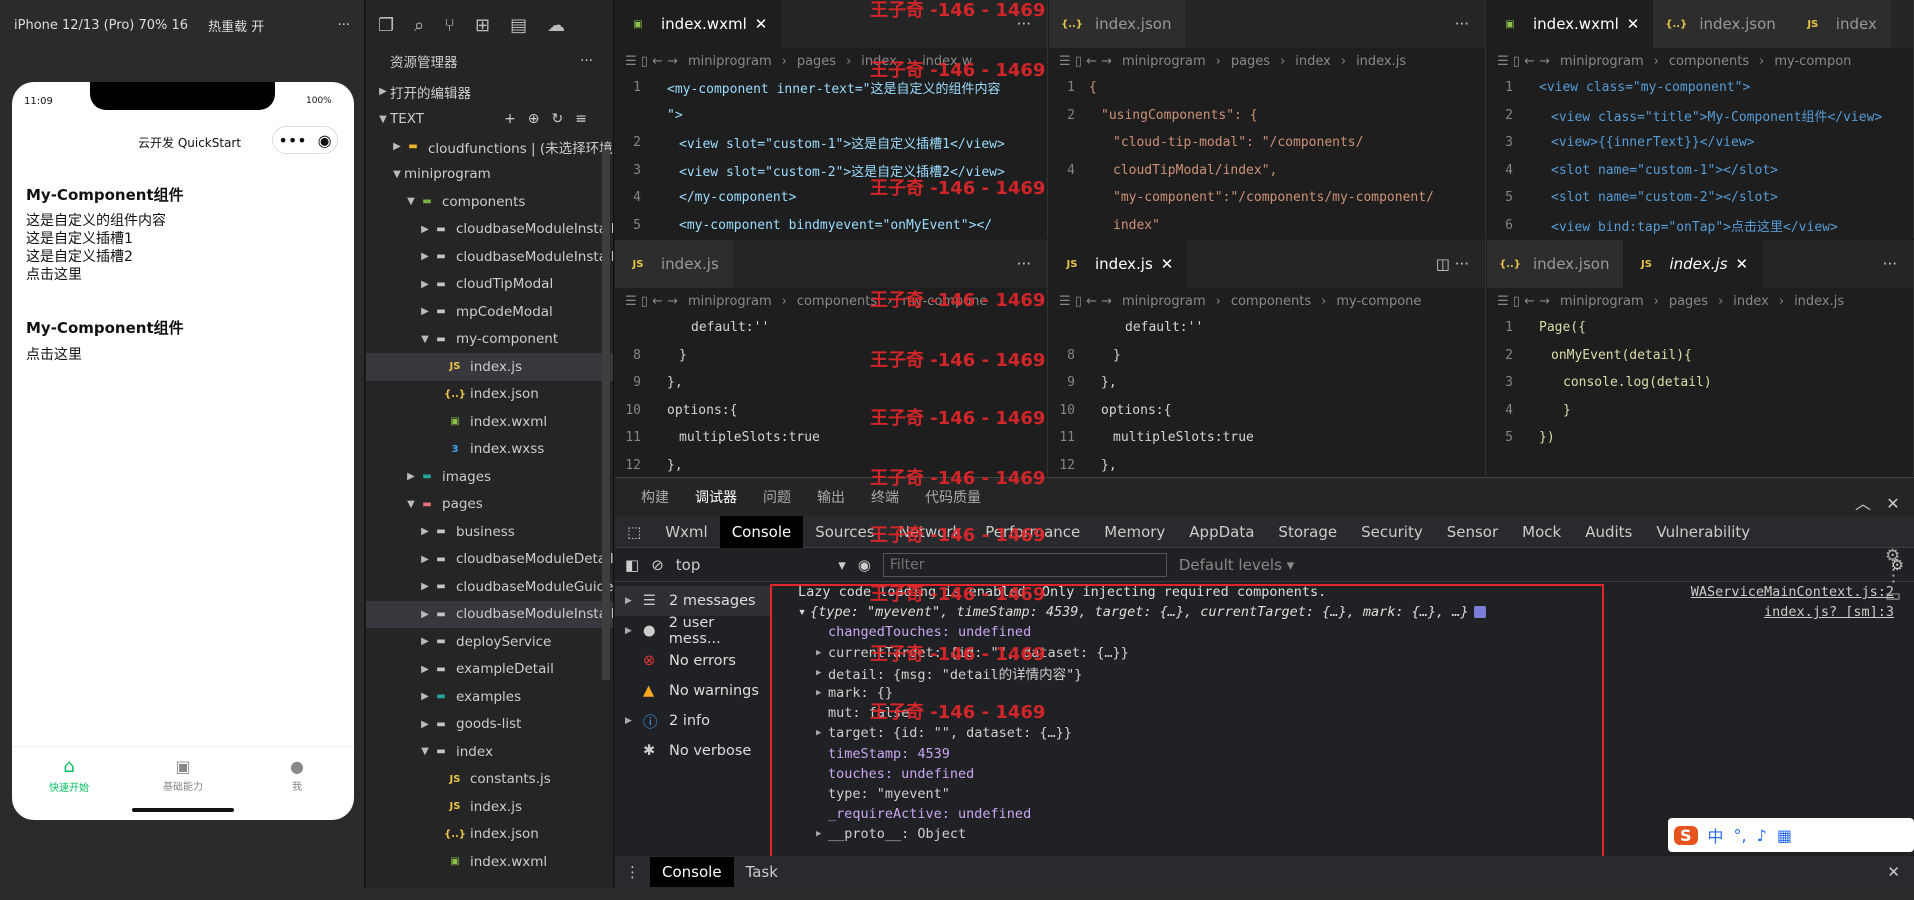 The width and height of the screenshot is (1914, 900). What do you see at coordinates (1893, 872) in the screenshot?
I see `drawer-close-icon: ✕` at bounding box center [1893, 872].